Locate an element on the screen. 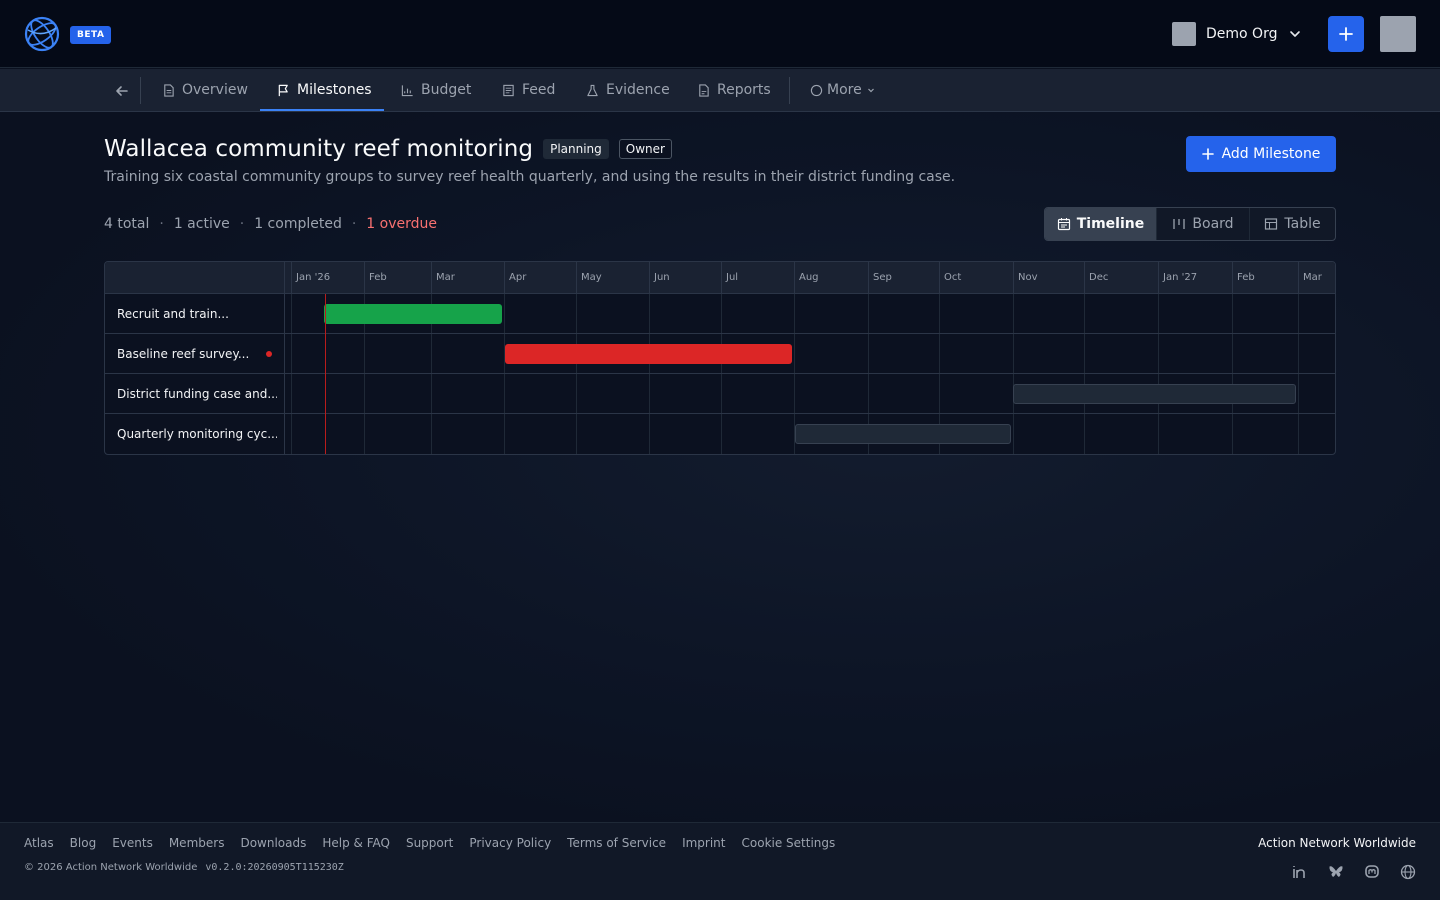  today-marker is located at coordinates (325, 374).